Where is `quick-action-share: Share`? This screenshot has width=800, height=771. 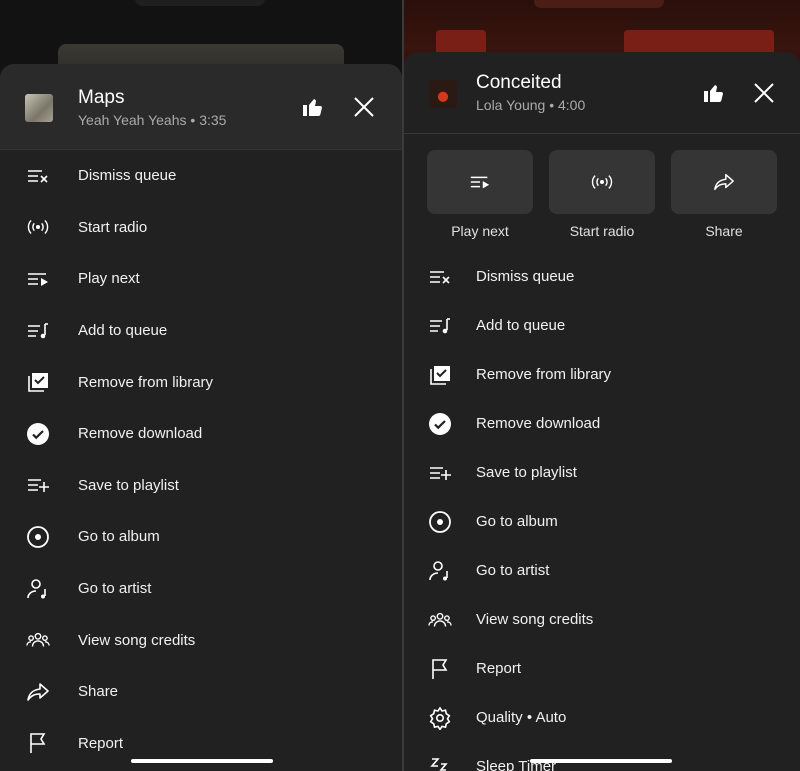 quick-action-share: Share is located at coordinates (724, 194).